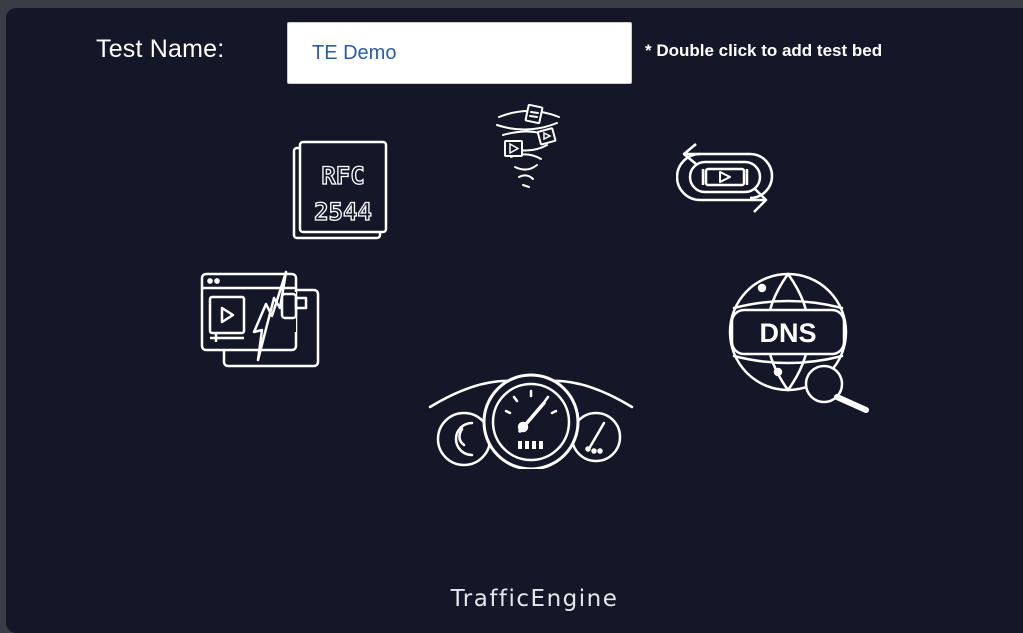  I want to click on replay-loop-icon, so click(725, 179).